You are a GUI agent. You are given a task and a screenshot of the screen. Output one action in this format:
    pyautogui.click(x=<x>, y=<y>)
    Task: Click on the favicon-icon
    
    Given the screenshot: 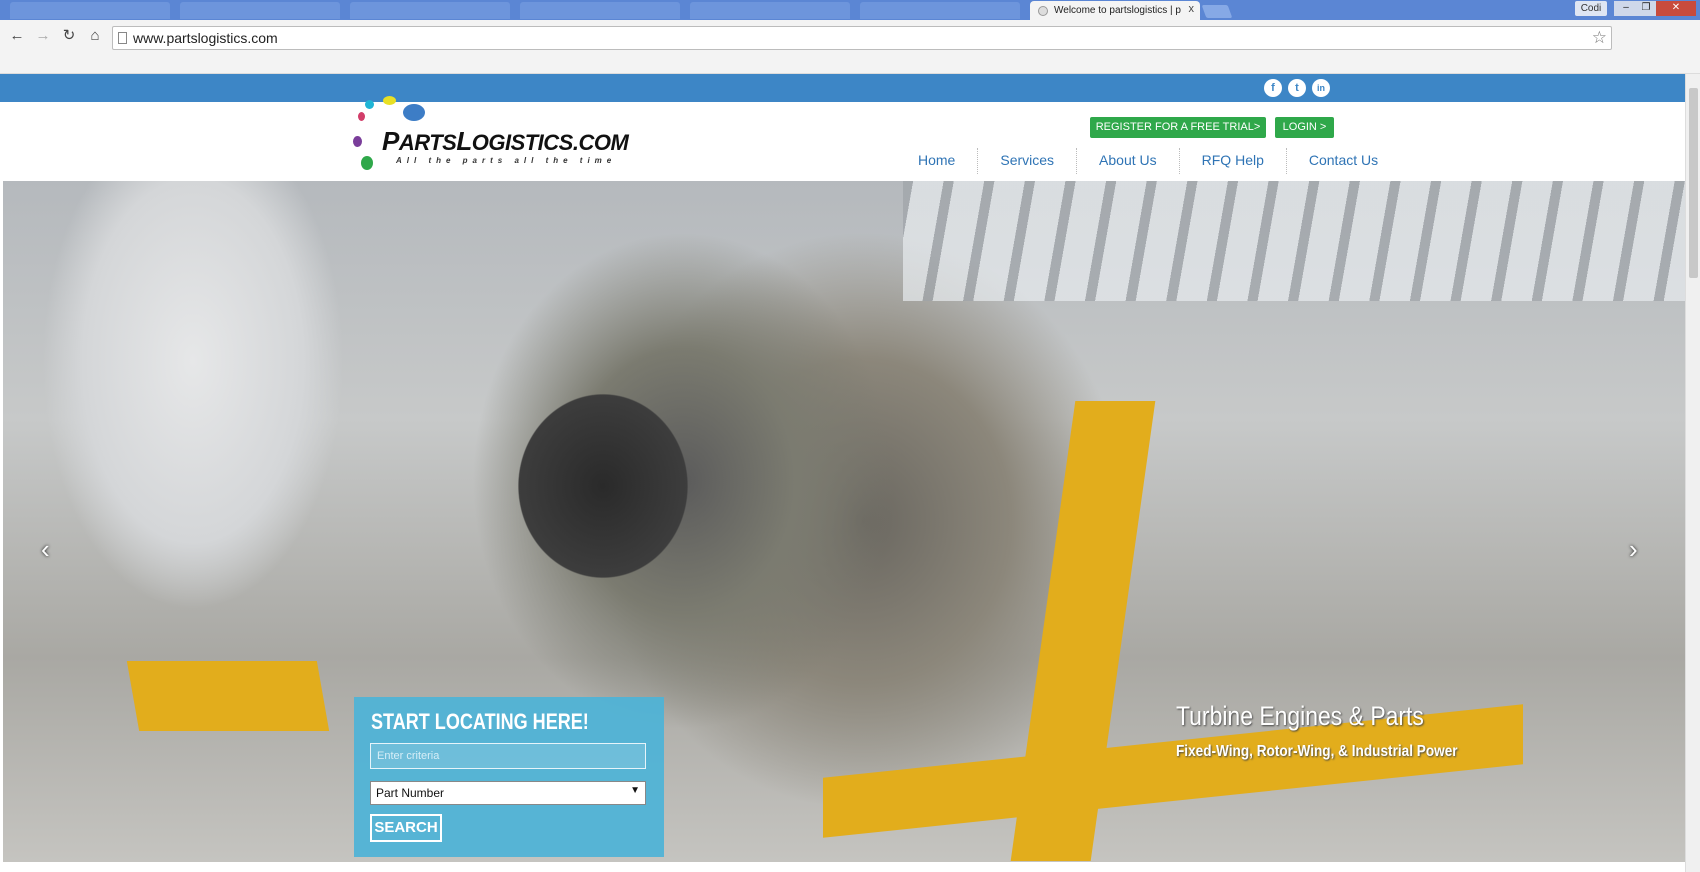 What is the action you would take?
    pyautogui.click(x=1043, y=11)
    